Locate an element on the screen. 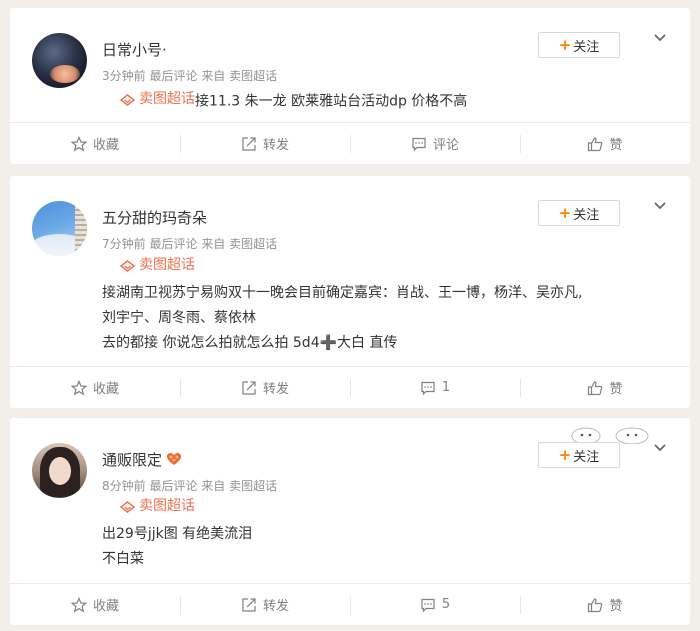  post-meta: 8分钟前 最后评论 来自 卖图超话 is located at coordinates (190, 486).